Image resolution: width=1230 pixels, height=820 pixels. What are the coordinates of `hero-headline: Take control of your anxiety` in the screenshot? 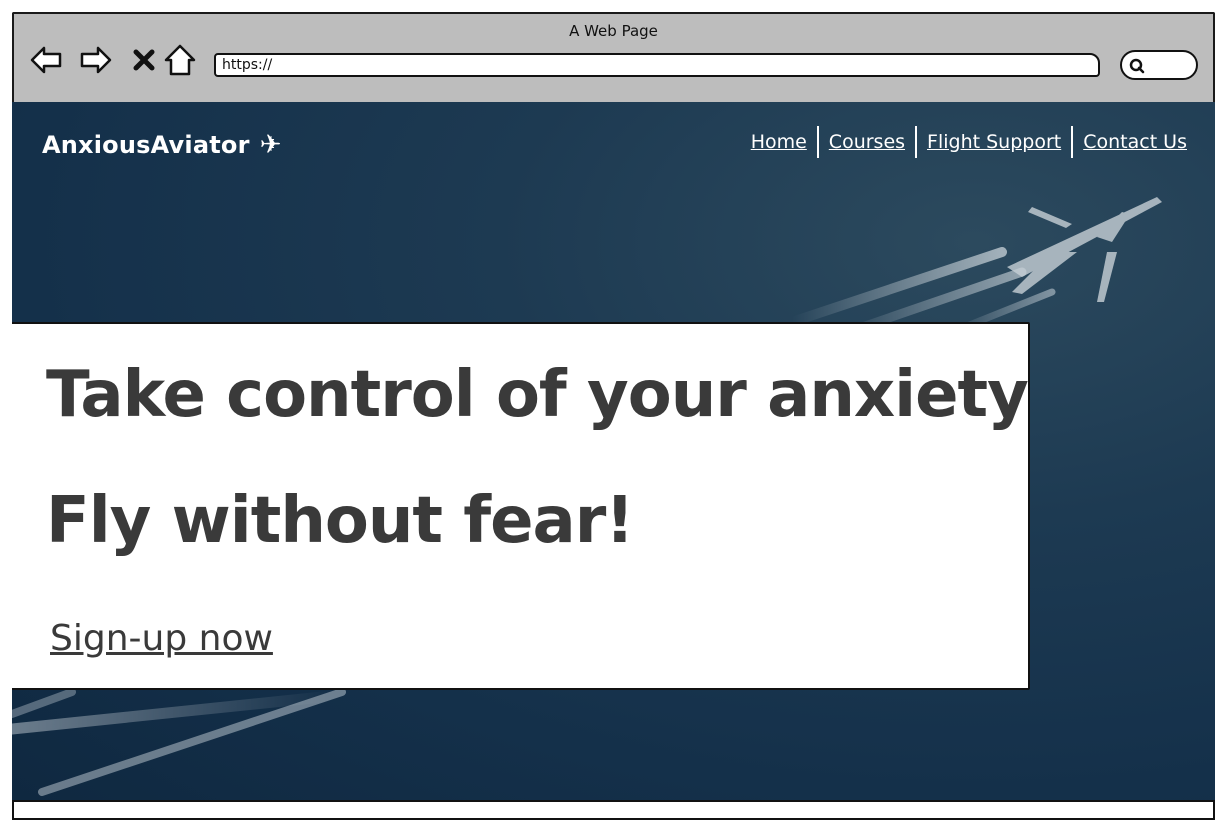 It's located at (537, 395).